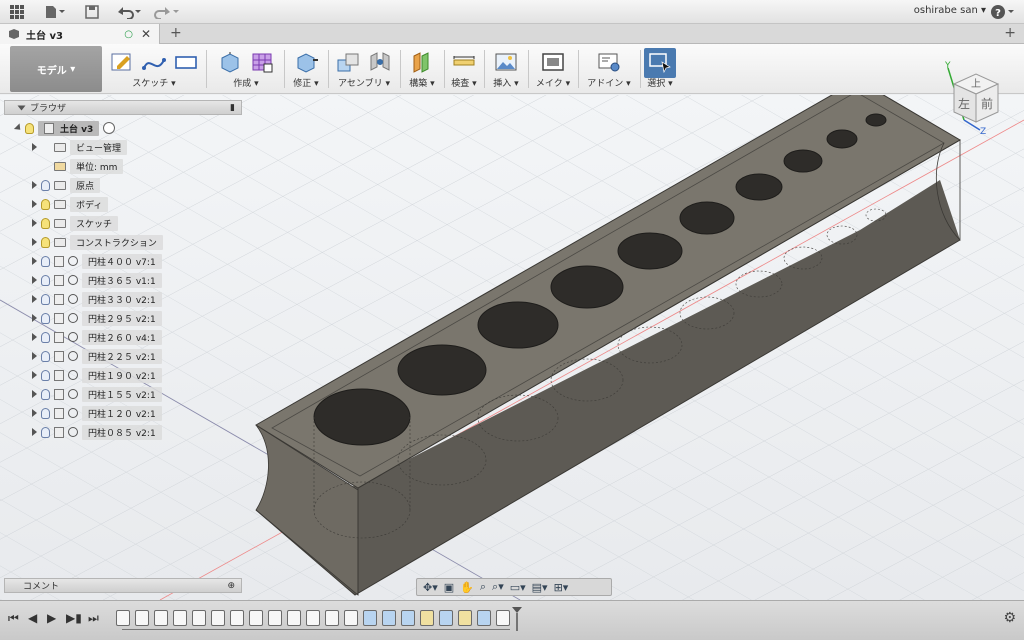 Image resolution: width=1024 pixels, height=640 pixels. What do you see at coordinates (1009, 618) in the screenshot?
I see `timeline-settings-gear-icon: ⚙` at bounding box center [1009, 618].